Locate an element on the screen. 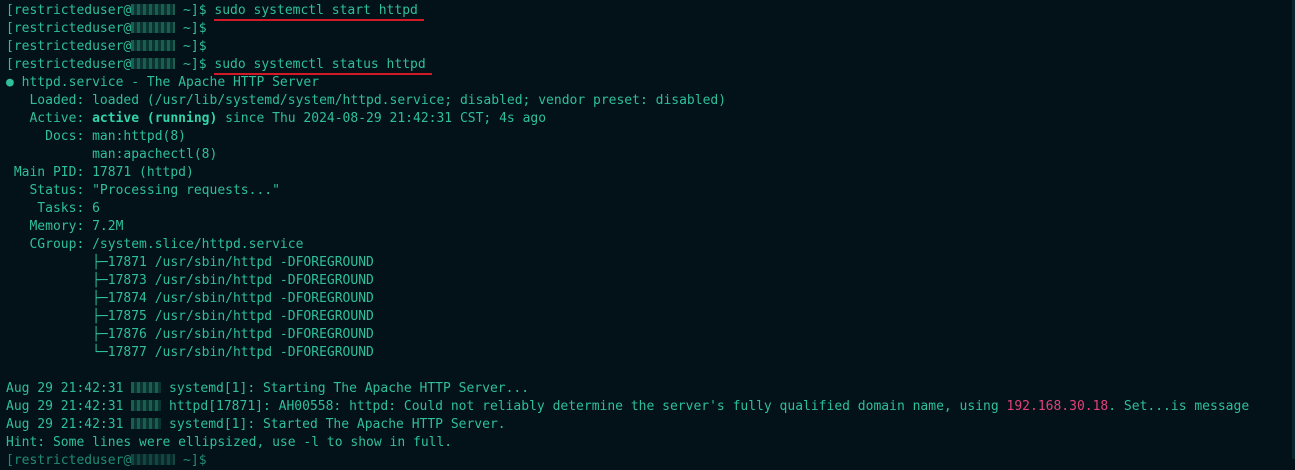 The height and width of the screenshot is (470, 1295). command-start: sudo systemctl start httpd is located at coordinates (319, 12).